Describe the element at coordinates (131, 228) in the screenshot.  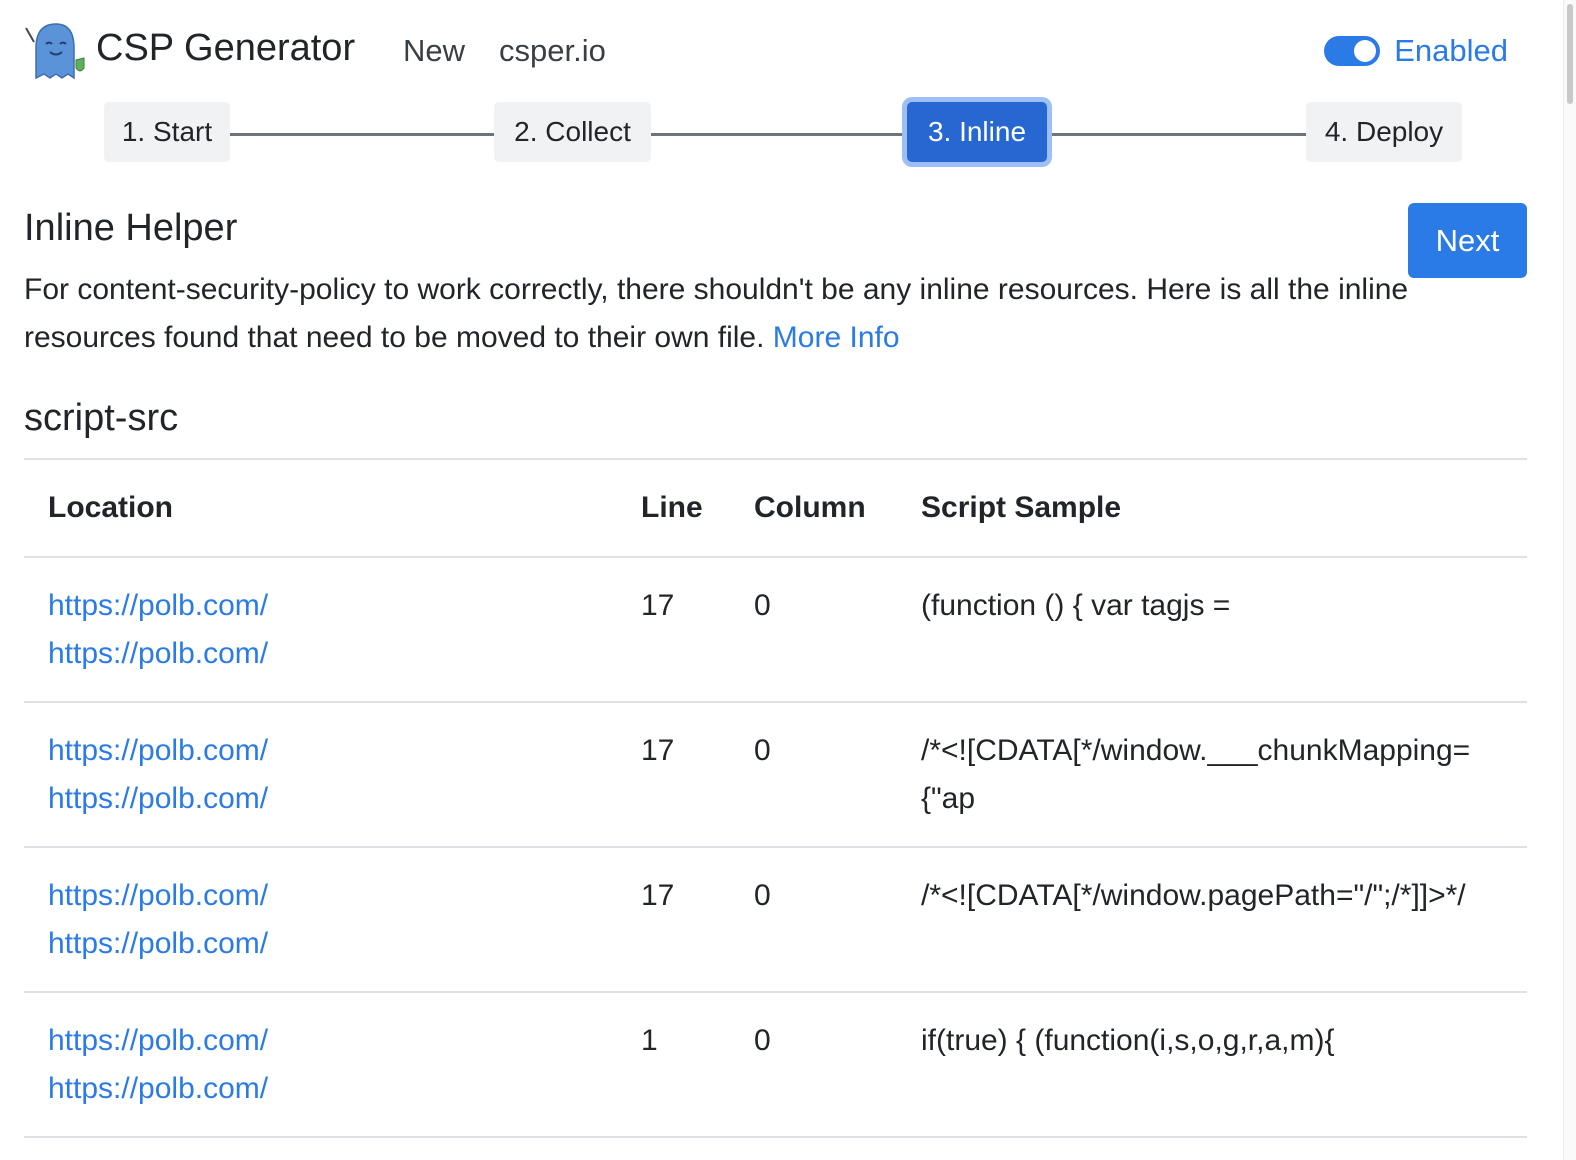
I see `page-title: Inline Helper` at that location.